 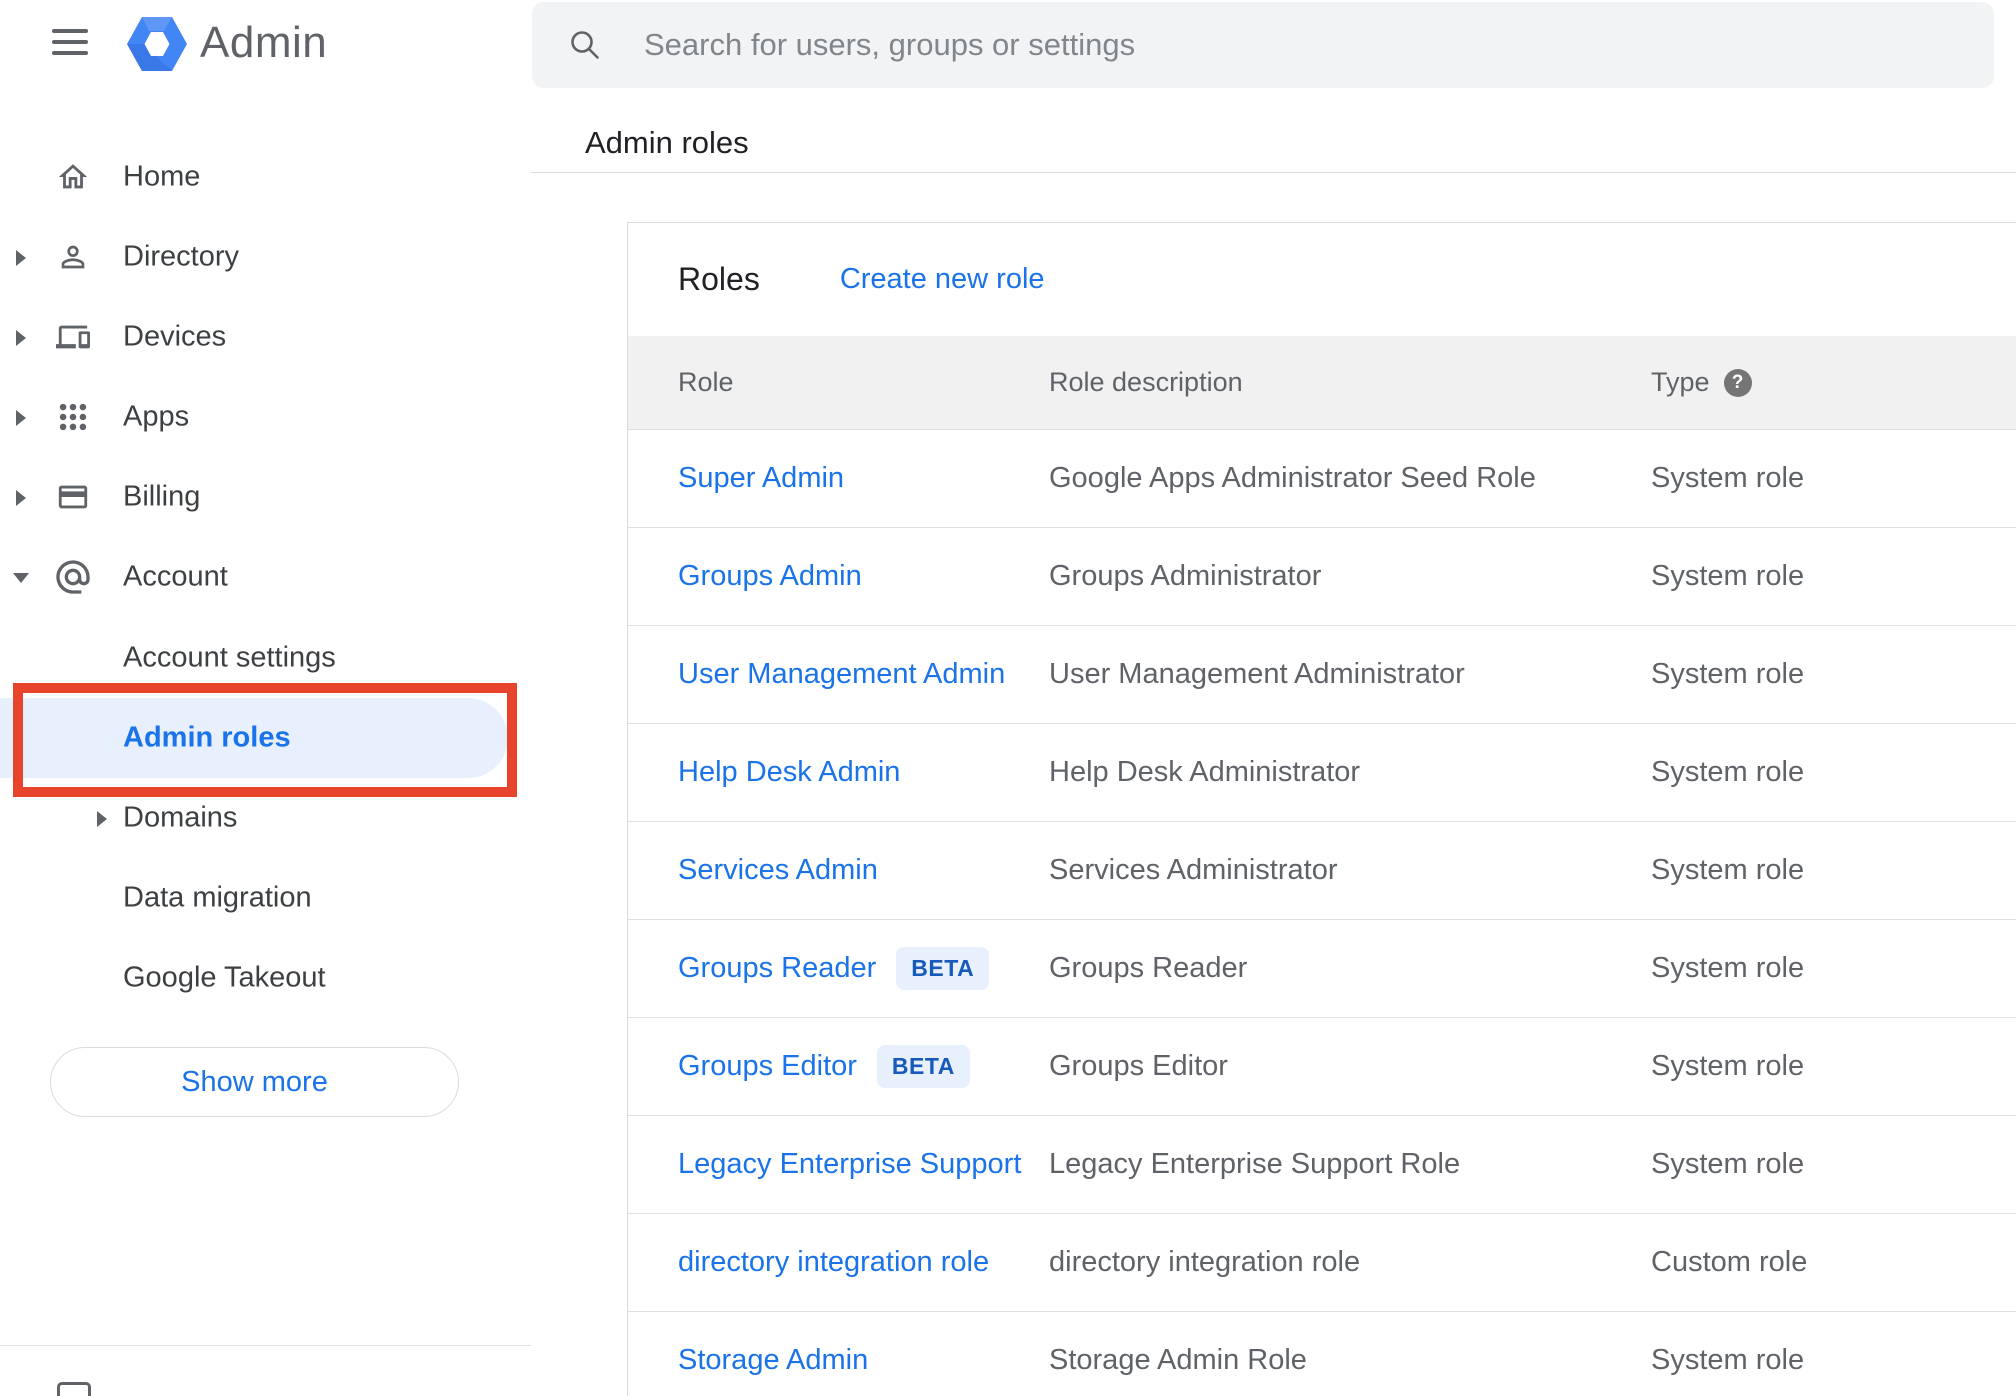 What do you see at coordinates (1273, 172) in the screenshot?
I see `header-divider` at bounding box center [1273, 172].